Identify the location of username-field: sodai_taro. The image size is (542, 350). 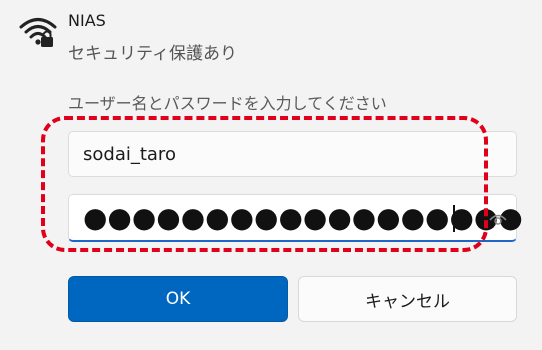
(292, 154).